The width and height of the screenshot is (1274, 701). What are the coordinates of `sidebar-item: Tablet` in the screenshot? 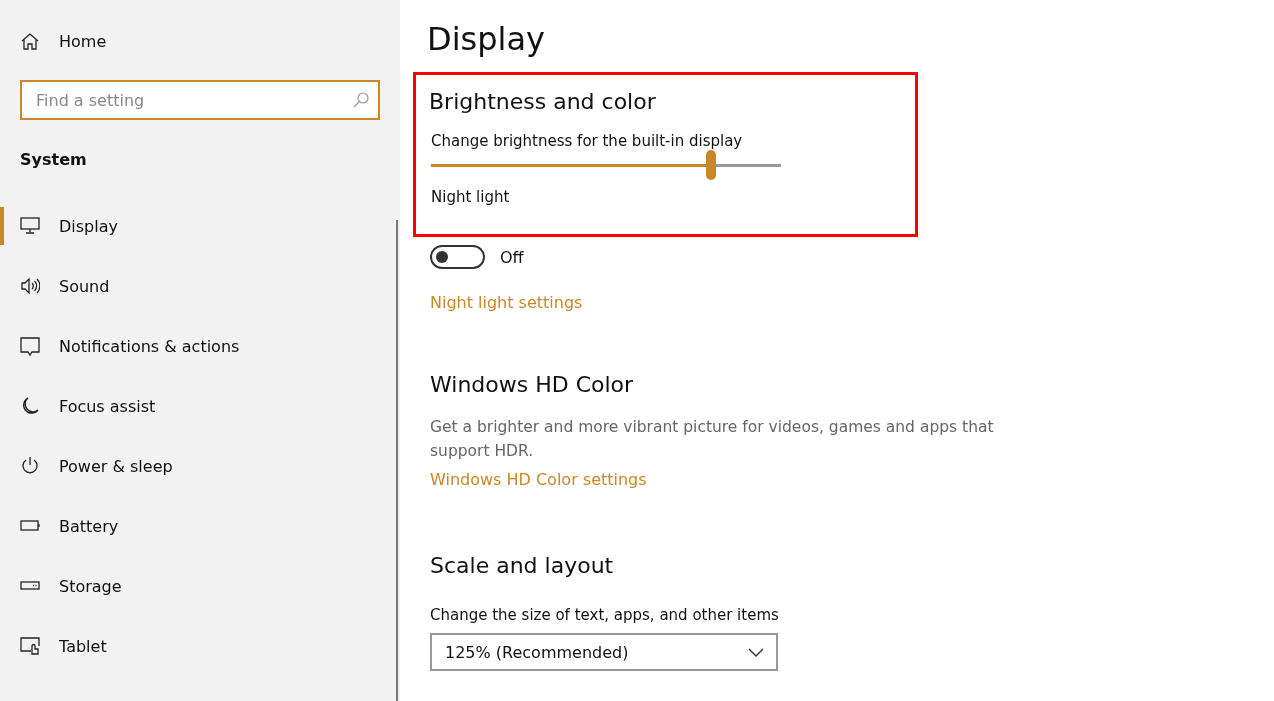 It's located at (200, 646).